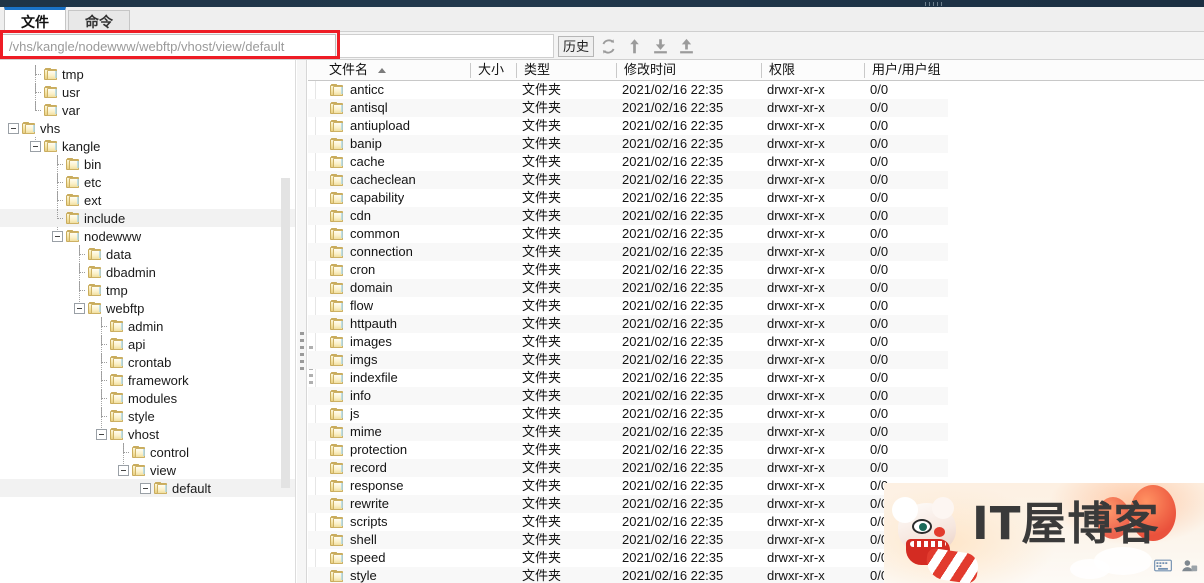 This screenshot has height=583, width=1204. What do you see at coordinates (686, 46) in the screenshot?
I see `upload-icon` at bounding box center [686, 46].